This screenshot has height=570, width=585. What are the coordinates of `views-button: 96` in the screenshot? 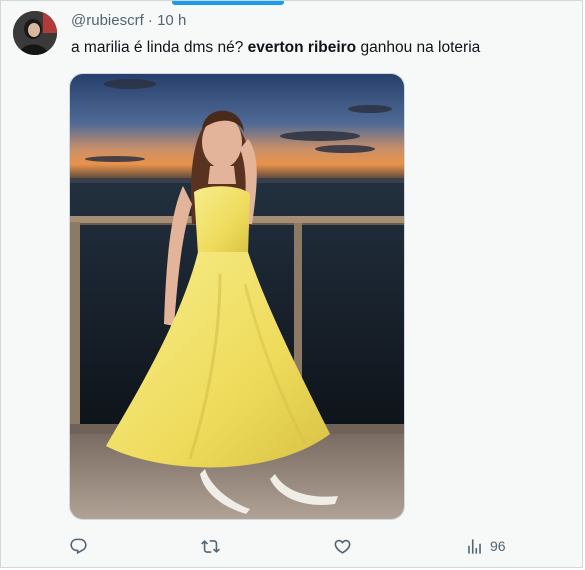 It's located at (485, 546).